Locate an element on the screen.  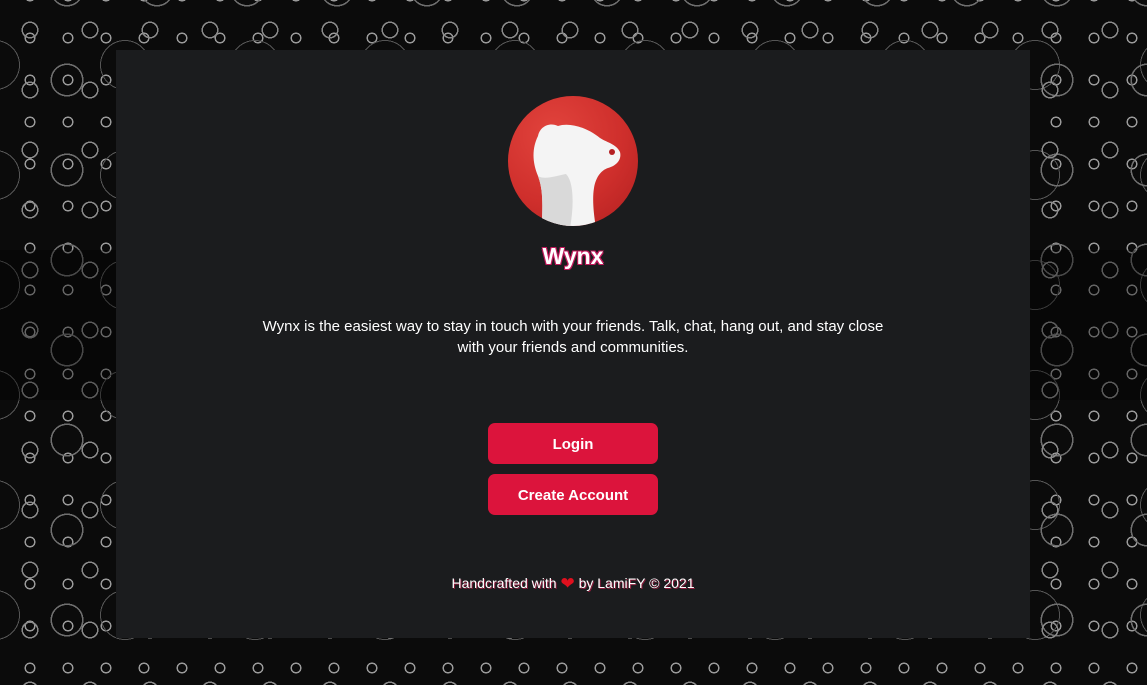
footer-prefix: Handcrafted with is located at coordinates (504, 583).